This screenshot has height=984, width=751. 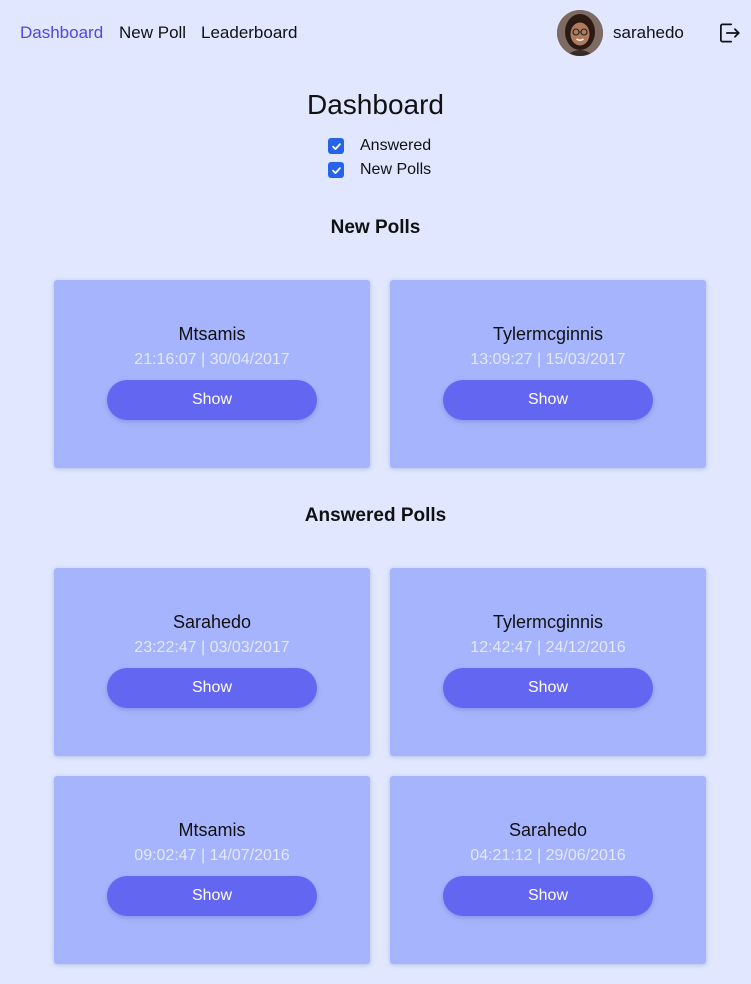 I want to click on poll-card: Tylermcginnis 12:42:47 | 24/12/2016 Show, so click(x=548, y=662).